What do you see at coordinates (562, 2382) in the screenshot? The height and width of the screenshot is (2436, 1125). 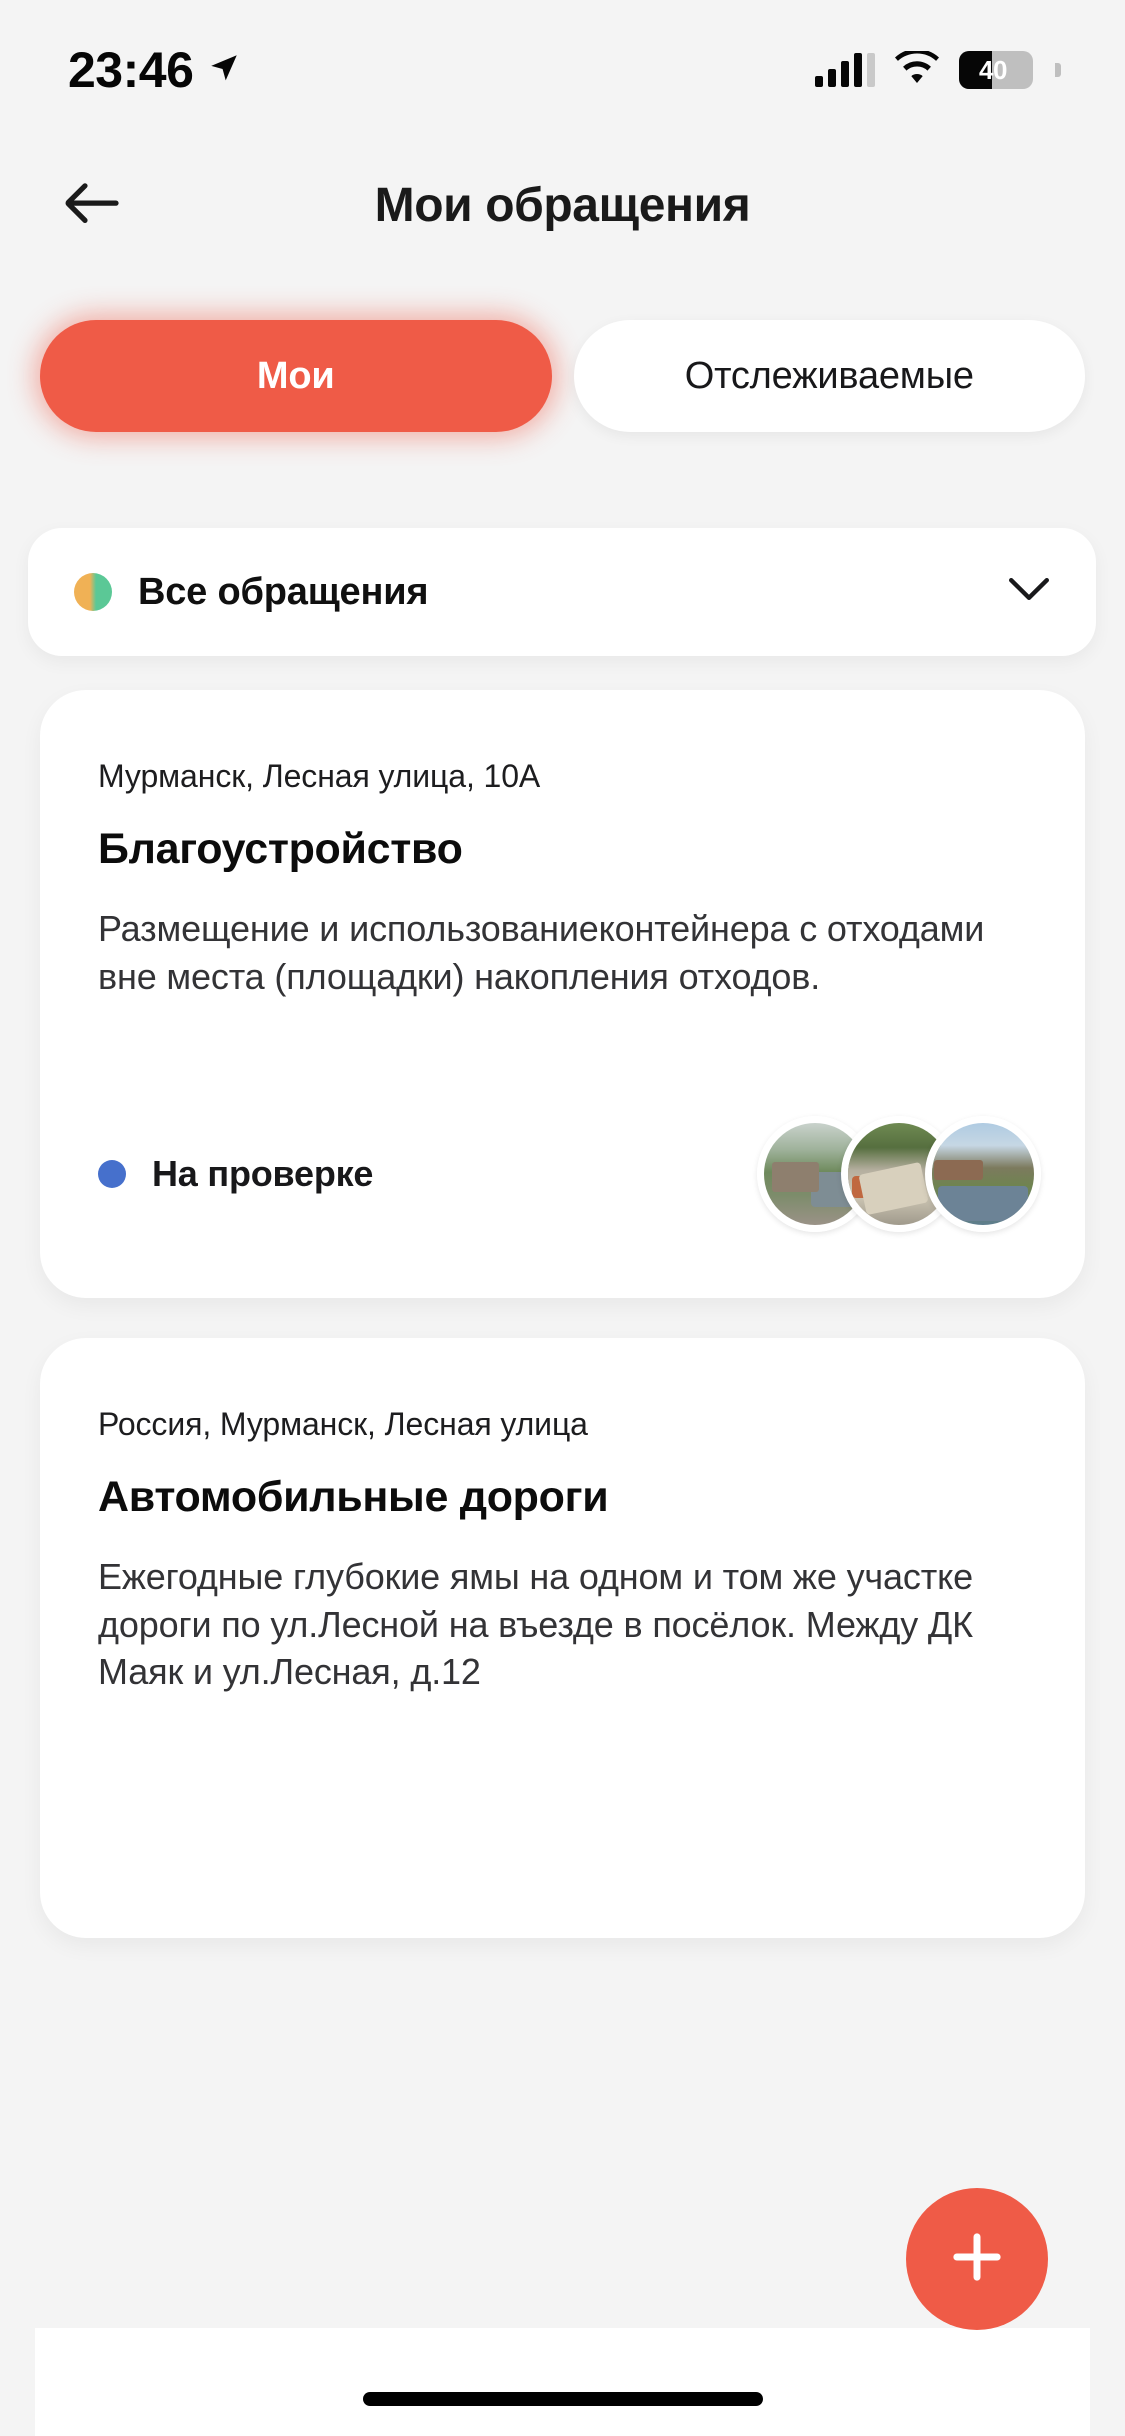 I see `bottom-safe-area` at bounding box center [562, 2382].